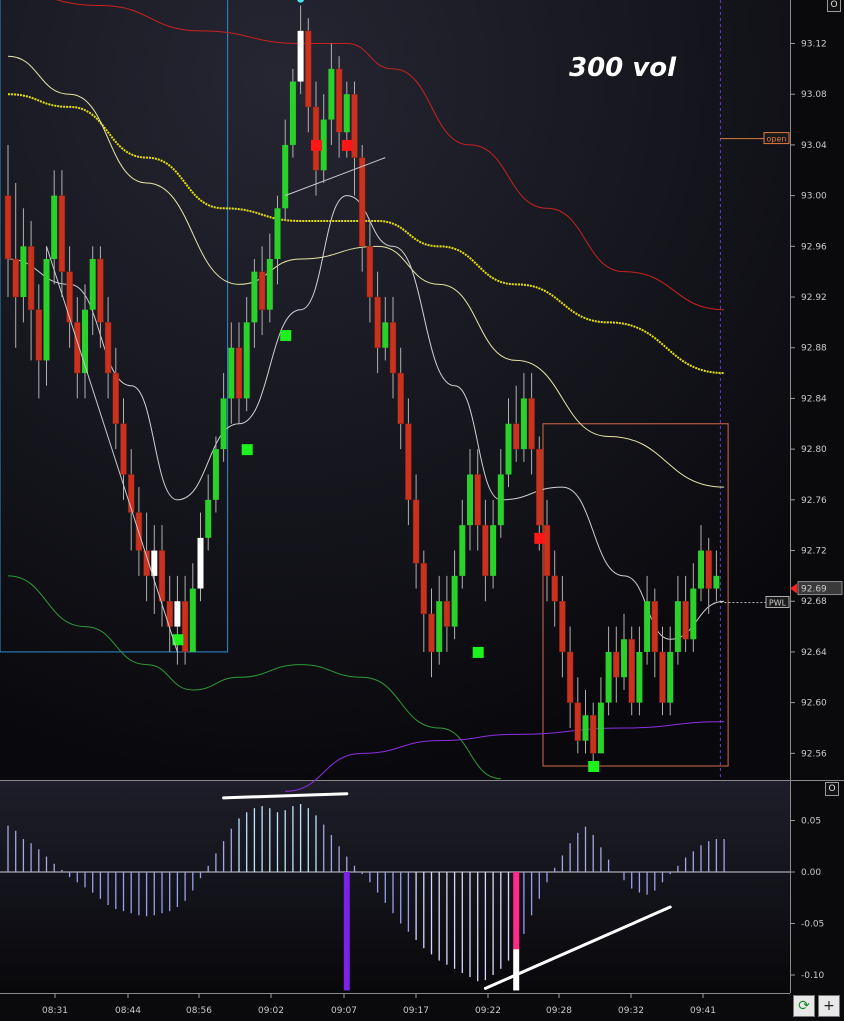 The image size is (844, 1021). What do you see at coordinates (814, 653) in the screenshot?
I see `price-tick-label: 92.64` at bounding box center [814, 653].